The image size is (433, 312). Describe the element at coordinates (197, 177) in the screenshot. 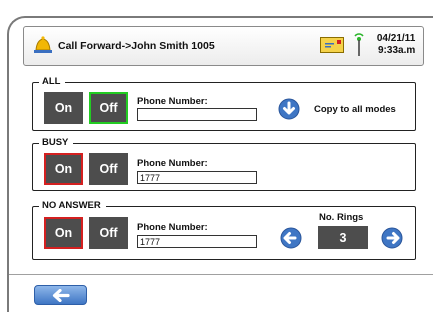

I see `busy-phone-input` at that location.